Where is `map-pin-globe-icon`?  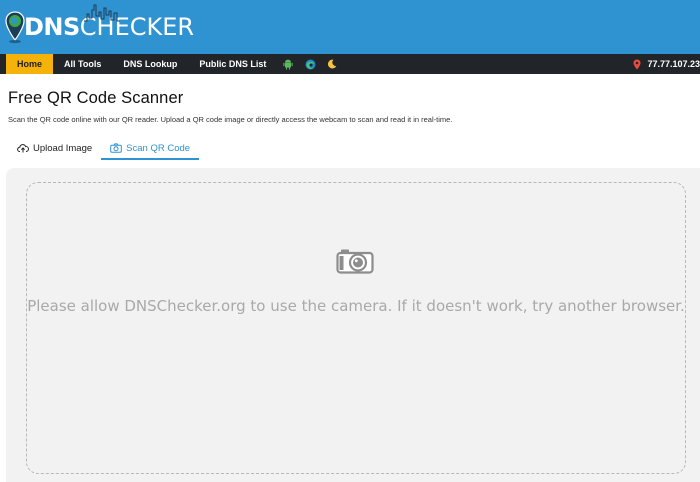 map-pin-globe-icon is located at coordinates (15, 27).